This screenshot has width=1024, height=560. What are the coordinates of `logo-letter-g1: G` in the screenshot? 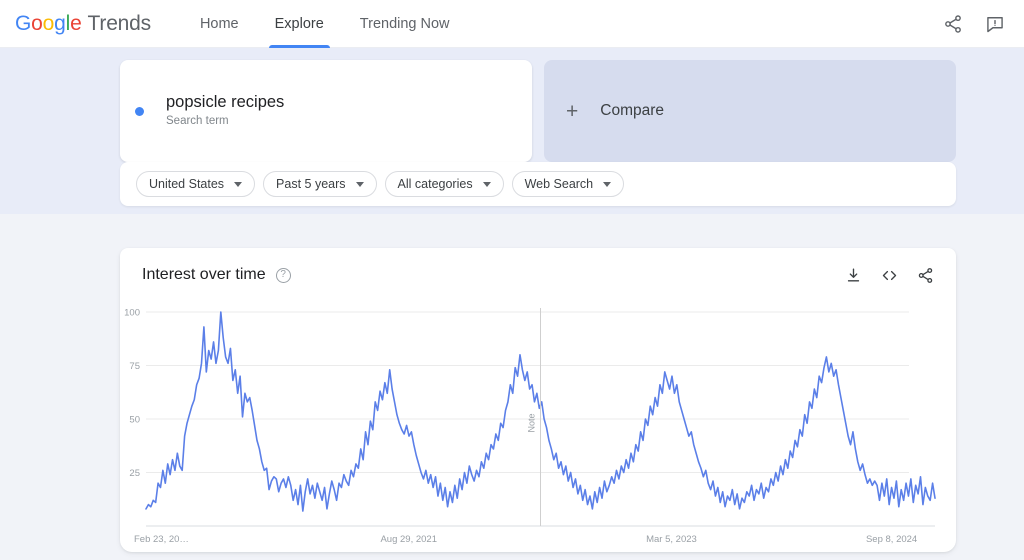 It's located at (23, 23).